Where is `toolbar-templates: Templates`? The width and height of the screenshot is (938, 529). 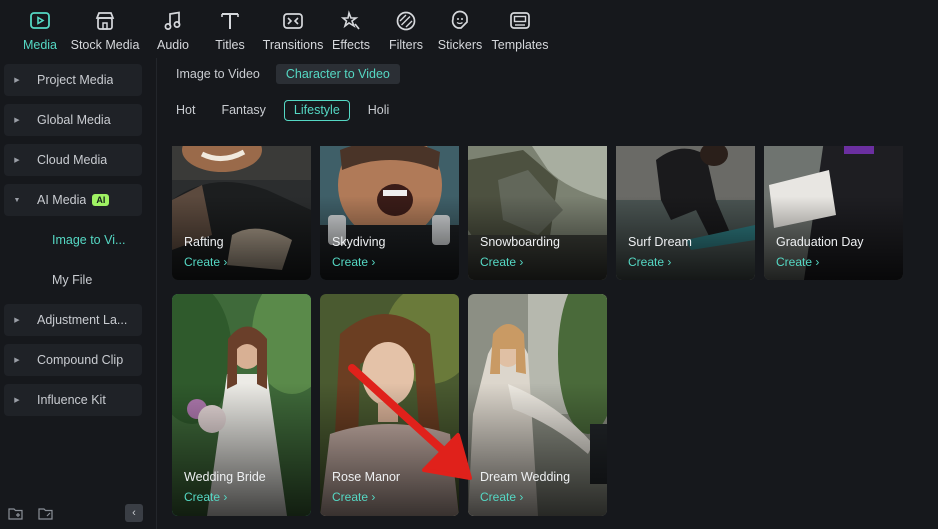
toolbar-templates: Templates is located at coordinates (520, 29).